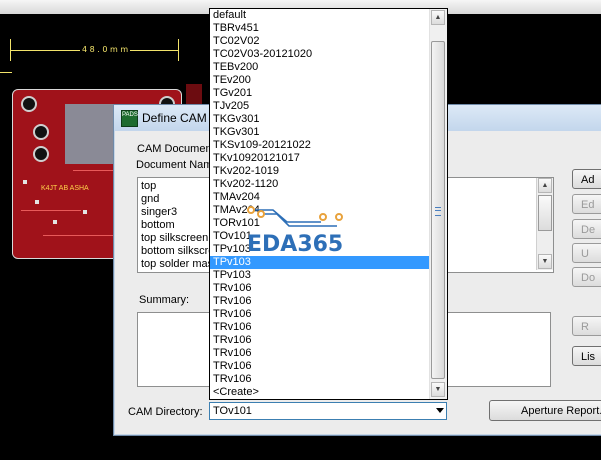 Image resolution: width=601 pixels, height=460 pixels. I want to click on delete-button: De, so click(586, 229).